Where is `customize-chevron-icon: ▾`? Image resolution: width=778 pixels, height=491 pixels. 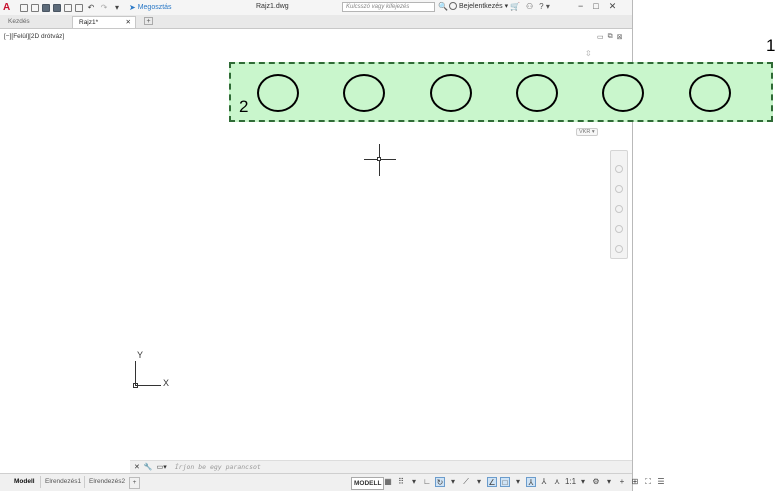 customize-chevron-icon: ▾ is located at coordinates (117, 8).